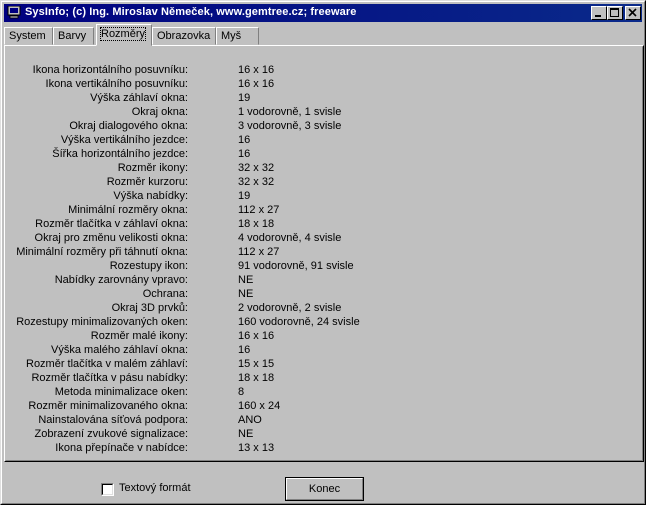  Describe the element at coordinates (306, 379) in the screenshot. I see `list-item: Rozměr tlačítka v pásu nabídky: 18 x 18` at that location.